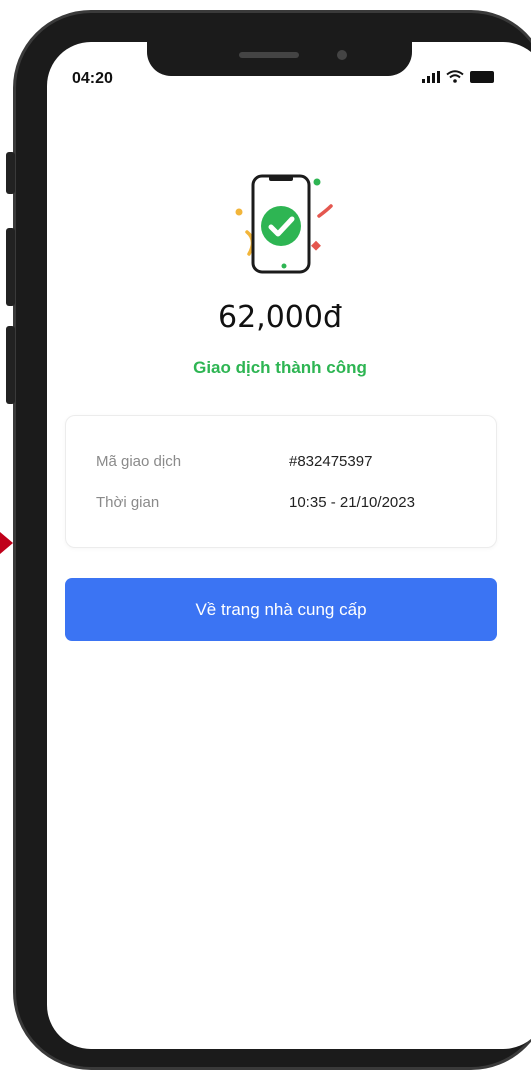 This screenshot has width=531, height=1075. What do you see at coordinates (281, 226) in the screenshot?
I see `checkmark-icon` at bounding box center [281, 226].